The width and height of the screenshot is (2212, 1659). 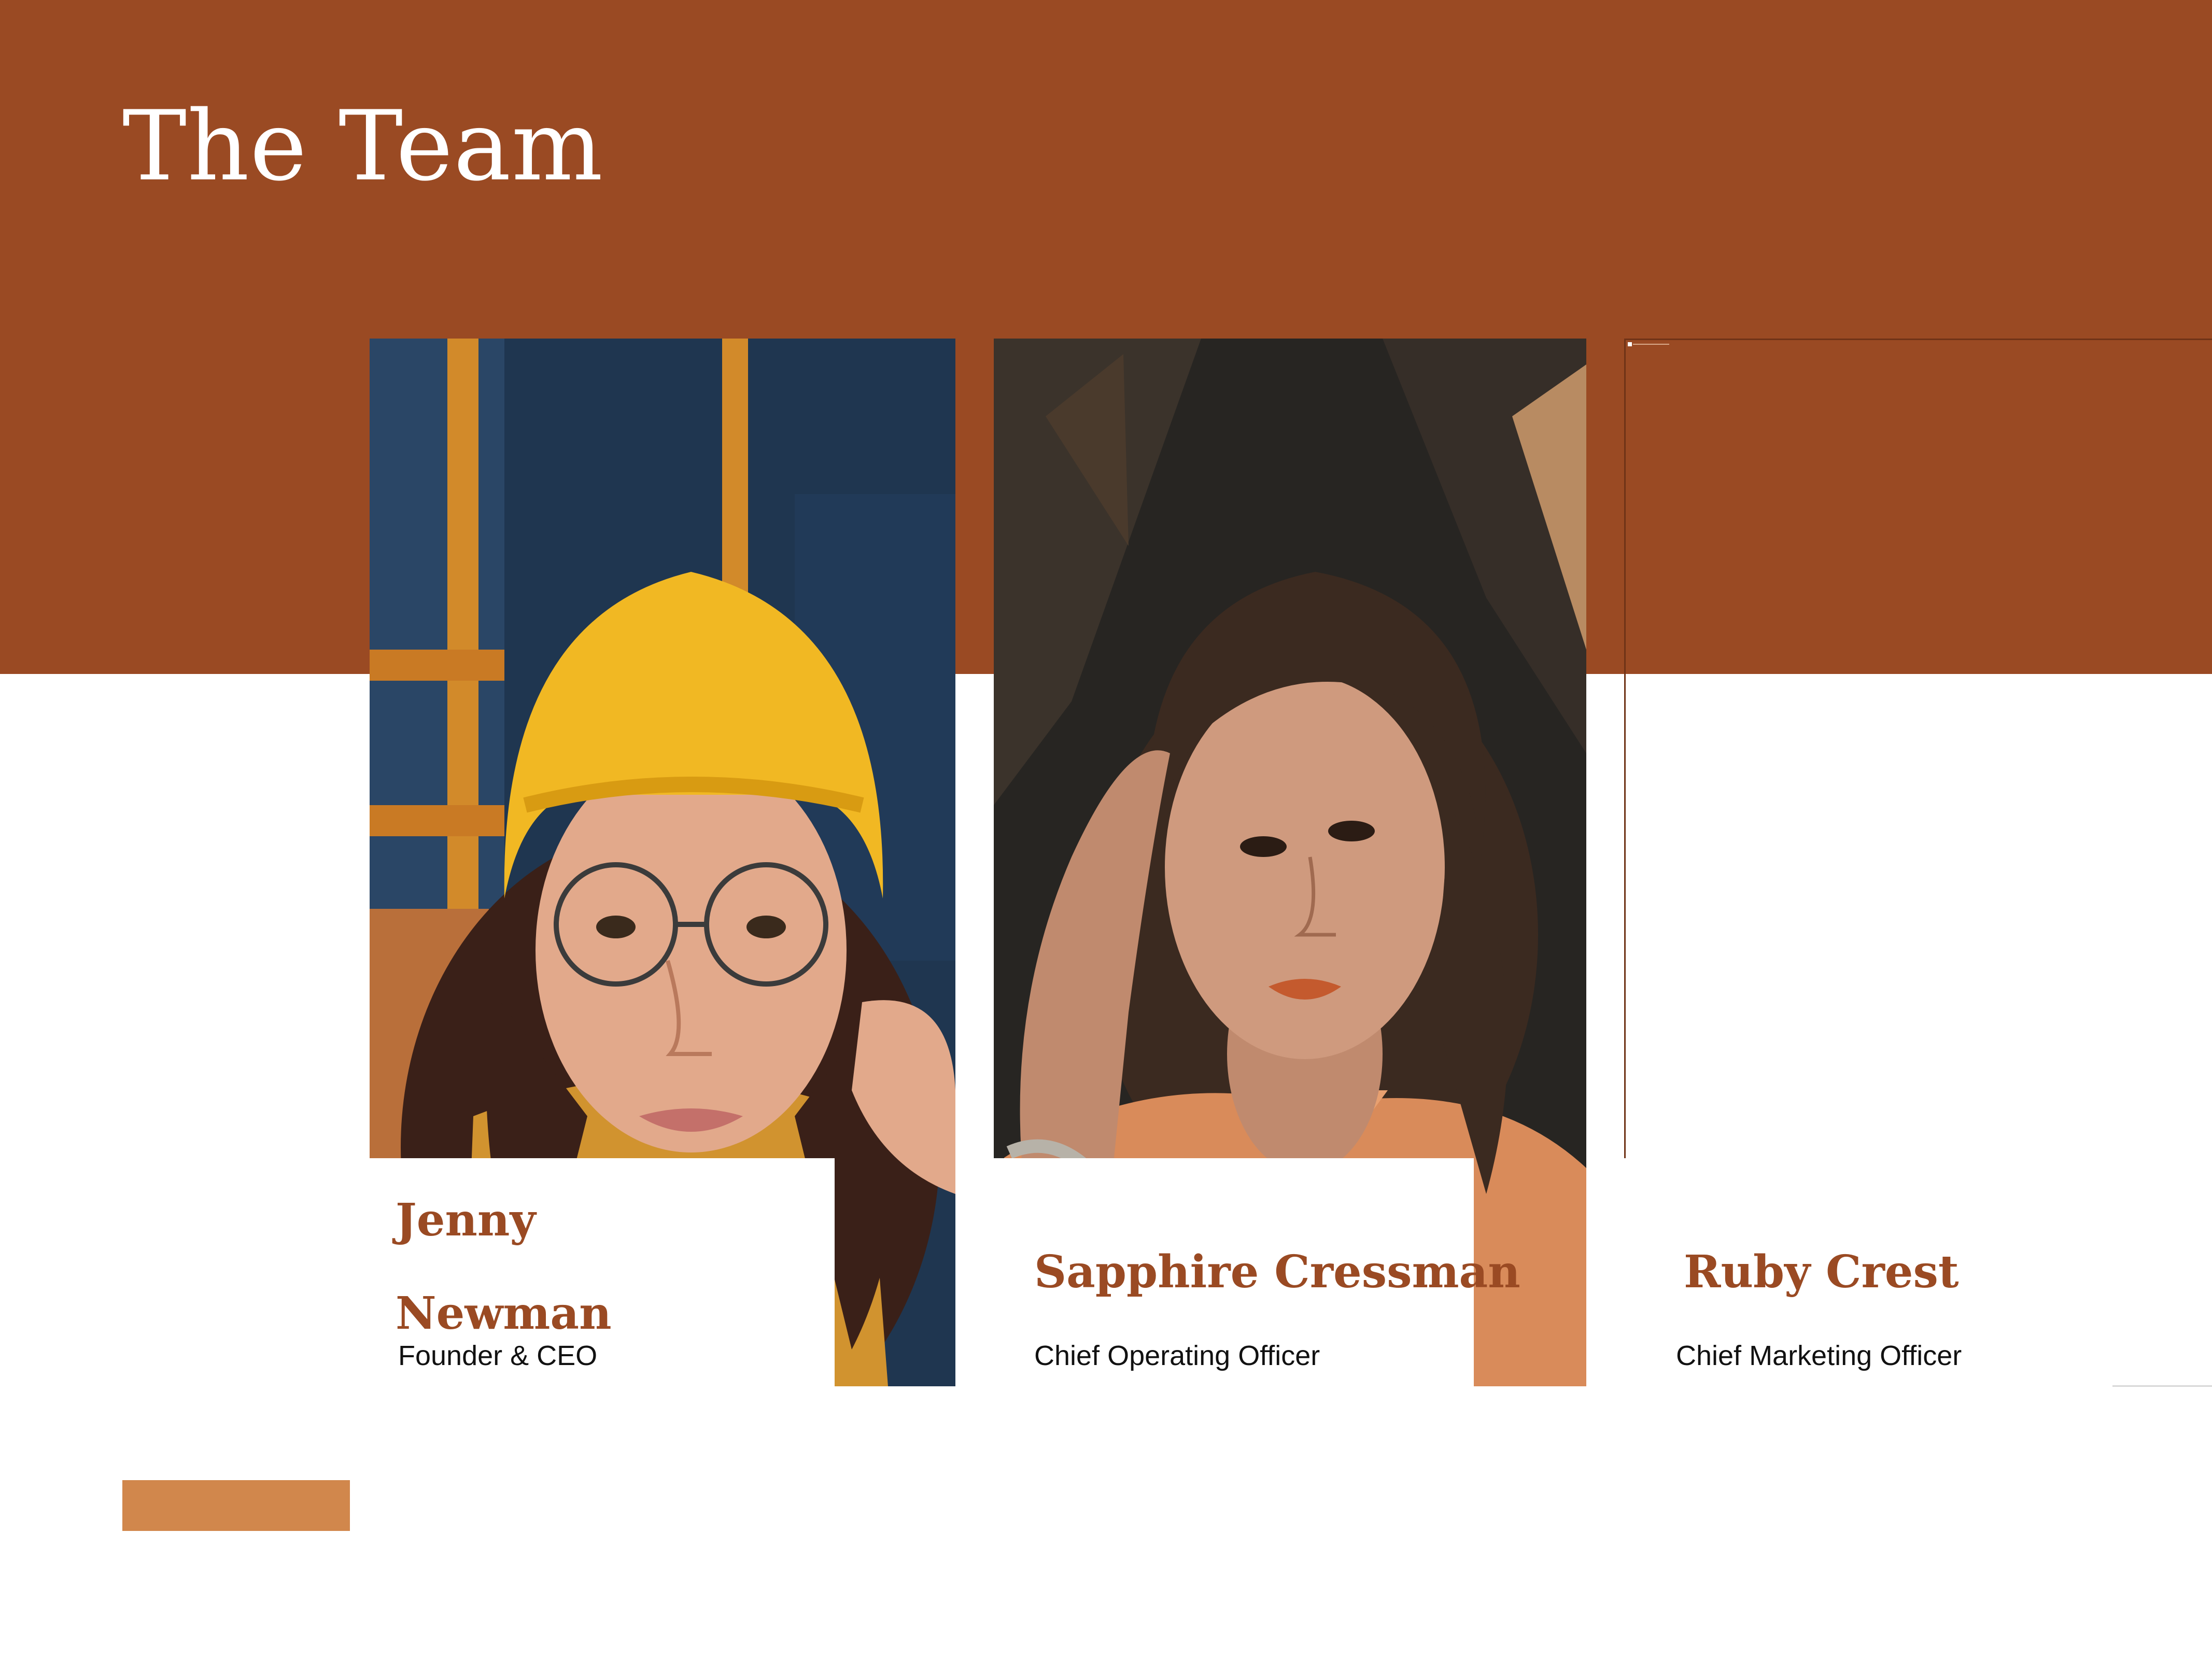 I want to click on broken-image-icon, so click(x=1630, y=344).